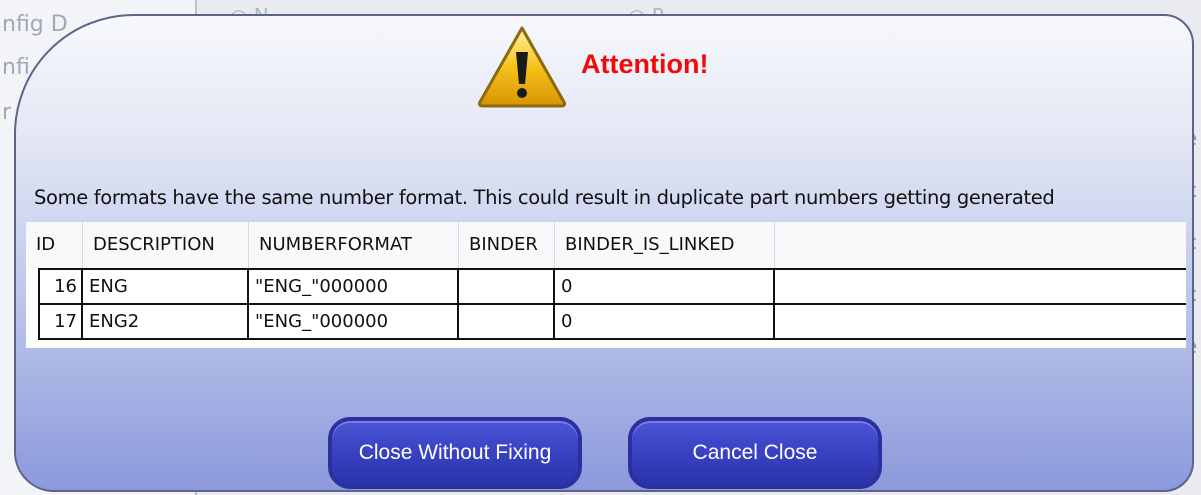 Image resolution: width=1201 pixels, height=495 pixels. What do you see at coordinates (166, 245) in the screenshot?
I see `column-header-description: DESCRIPTION` at bounding box center [166, 245].